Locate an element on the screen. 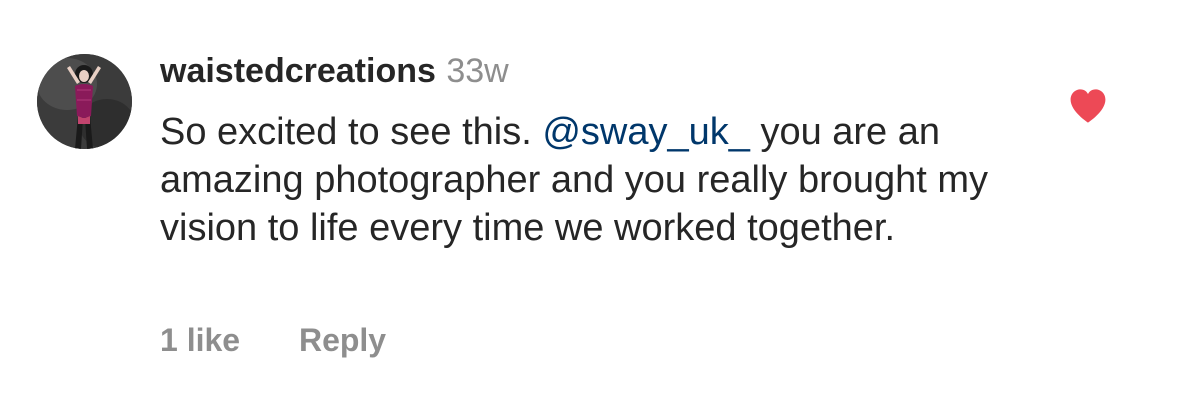 This screenshot has height=403, width=1179. heart-icon is located at coordinates (1088, 106).